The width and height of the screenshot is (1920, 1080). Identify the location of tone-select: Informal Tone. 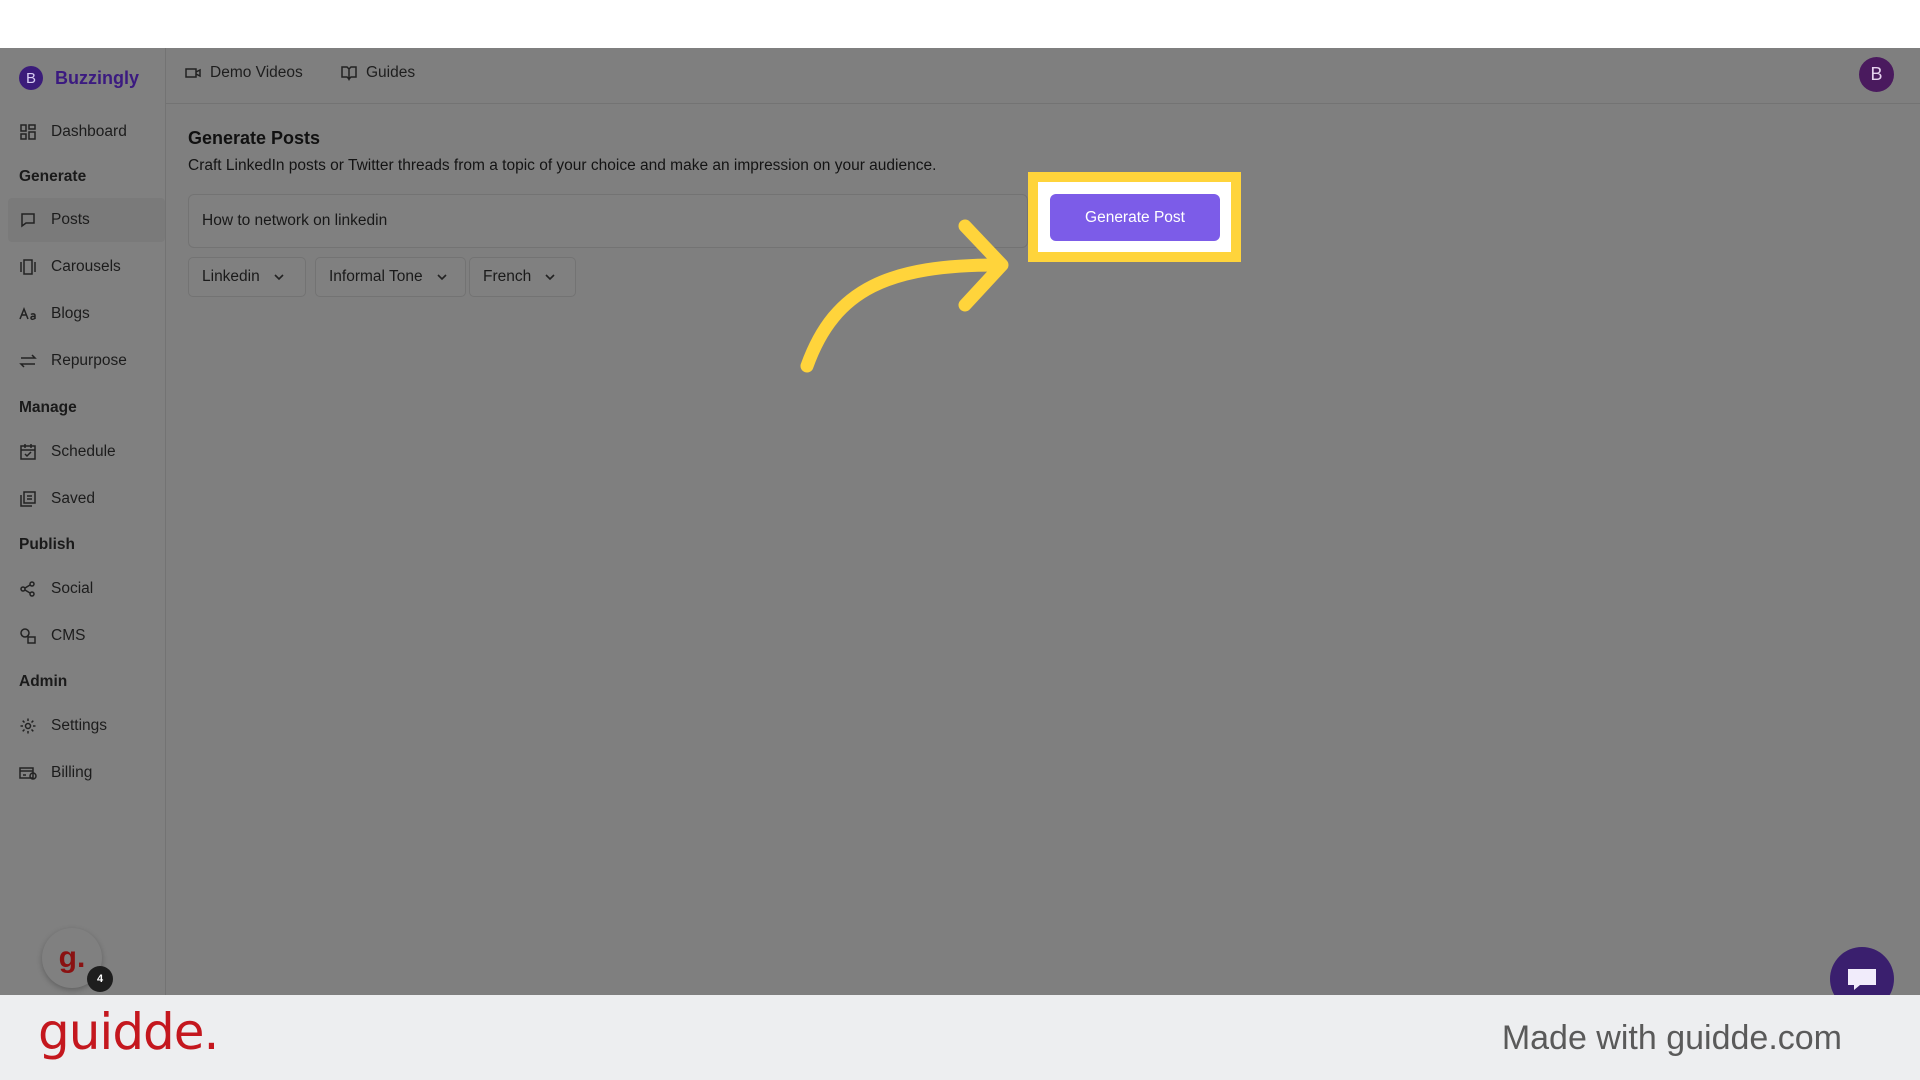
(390, 277).